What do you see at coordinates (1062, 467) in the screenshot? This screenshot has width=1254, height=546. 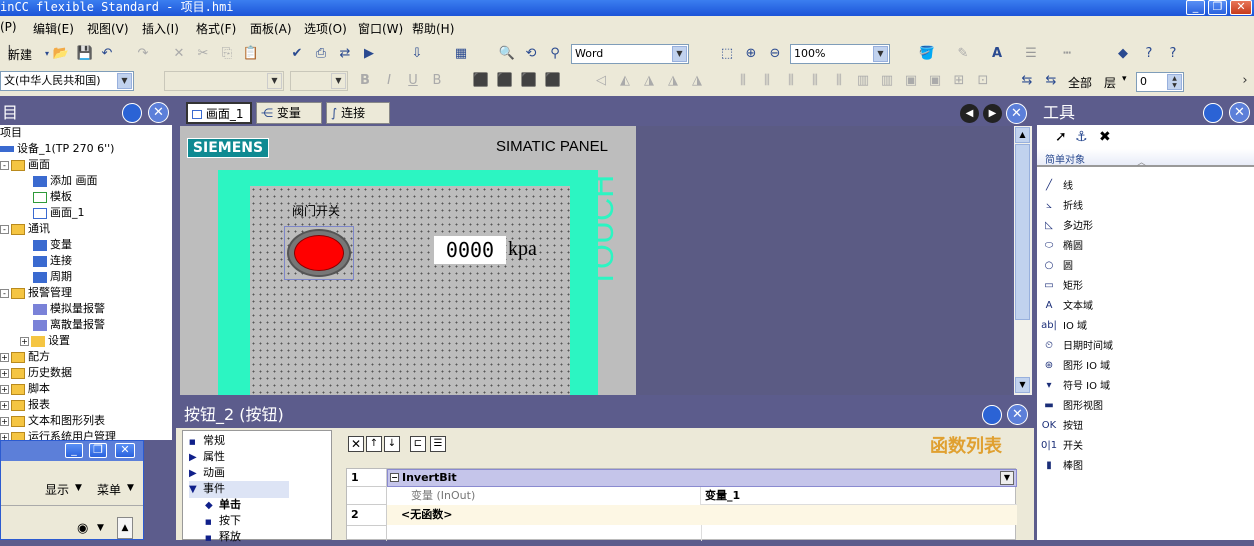 I see `tool-item: ▮ 棒图` at bounding box center [1062, 467].